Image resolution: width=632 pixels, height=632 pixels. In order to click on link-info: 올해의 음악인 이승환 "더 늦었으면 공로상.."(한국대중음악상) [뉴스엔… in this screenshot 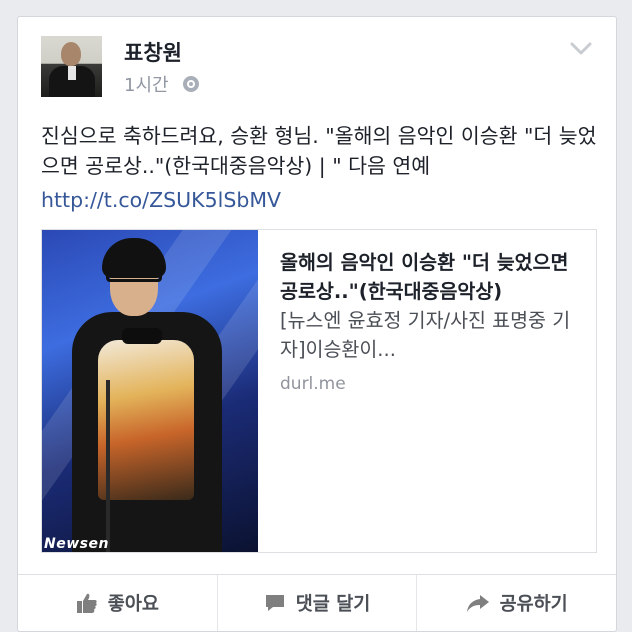, I will do `click(430, 321)`.